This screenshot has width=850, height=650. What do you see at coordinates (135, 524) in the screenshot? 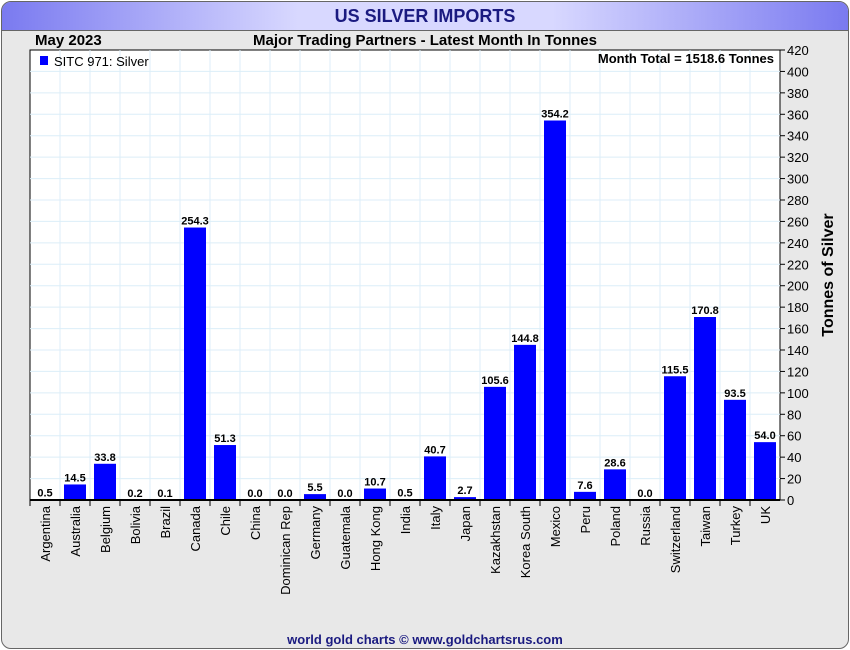
I see `x-tick-label: Bolivia` at bounding box center [135, 524].